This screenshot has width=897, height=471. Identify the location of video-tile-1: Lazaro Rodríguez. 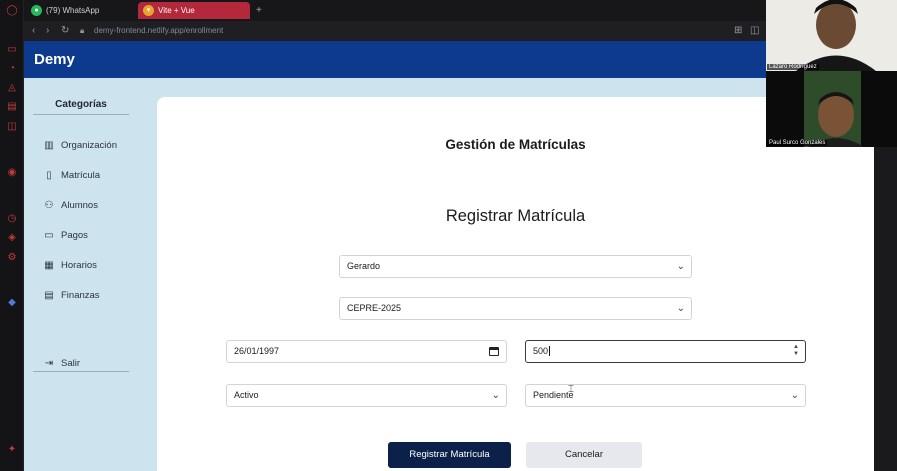
(831, 35).